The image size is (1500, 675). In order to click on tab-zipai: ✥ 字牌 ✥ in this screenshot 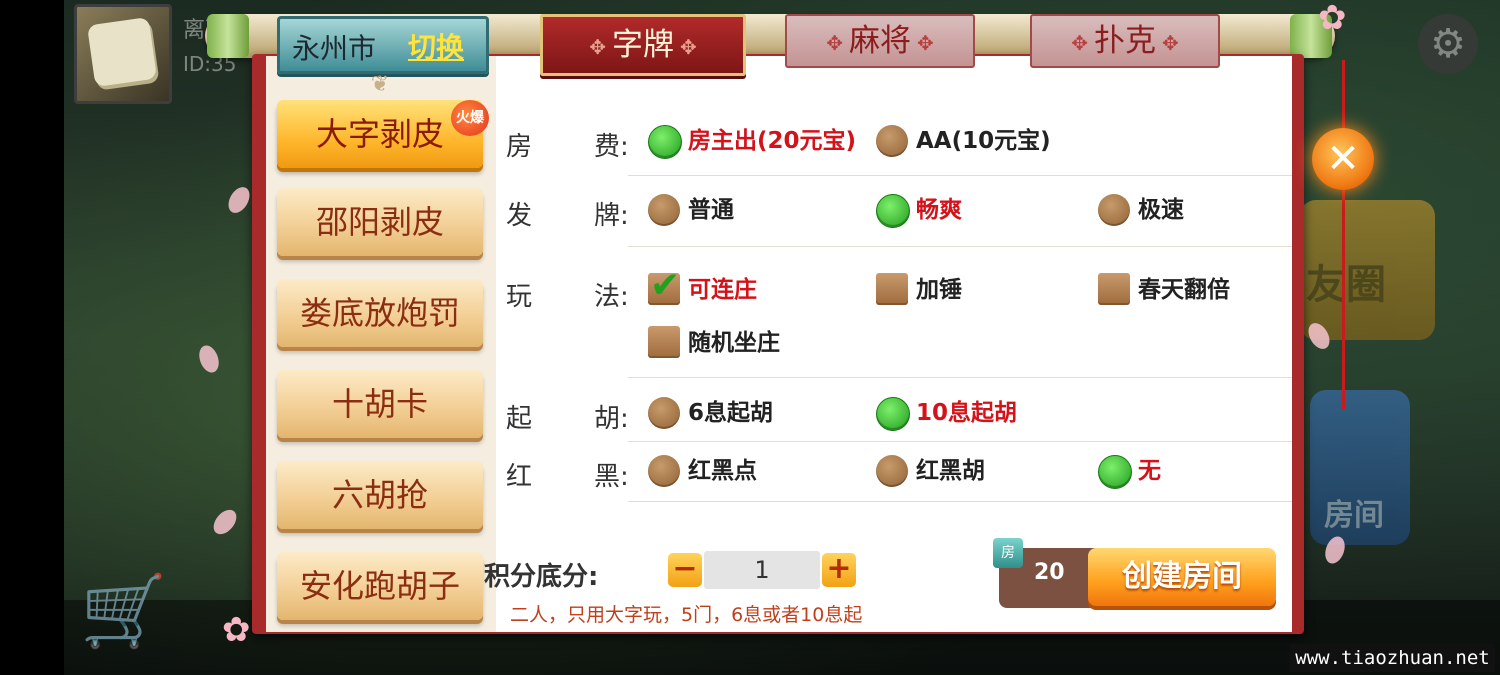, I will do `click(643, 45)`.